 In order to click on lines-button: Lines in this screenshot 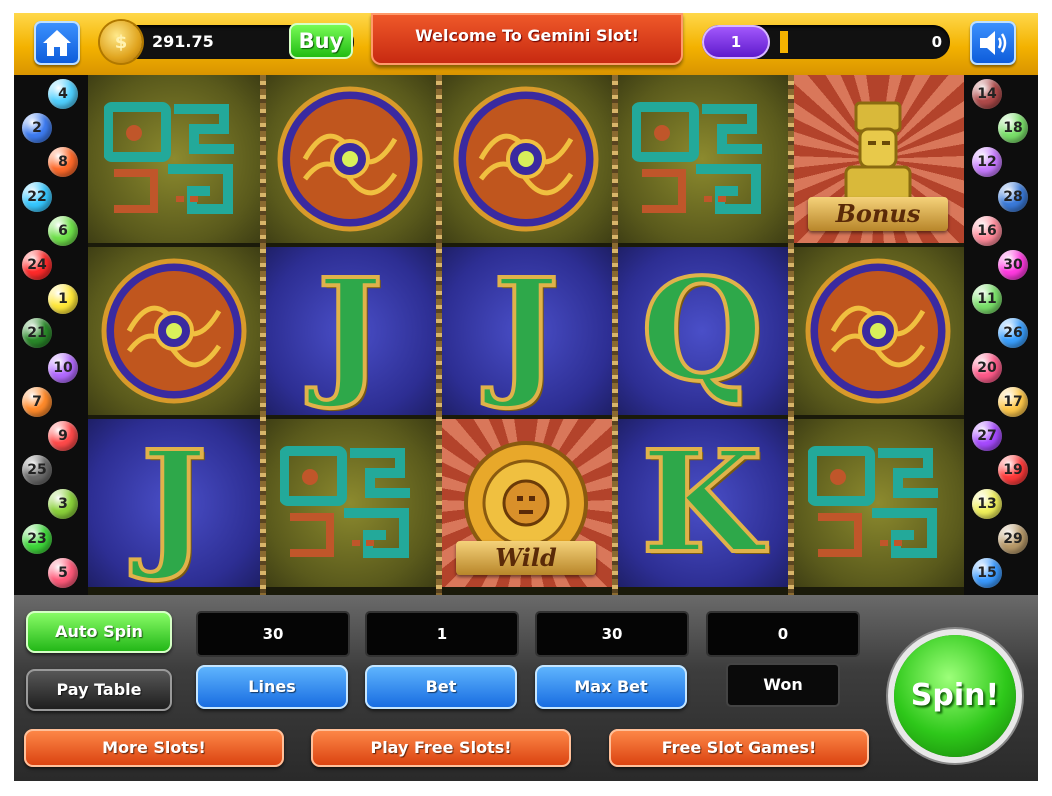, I will do `click(272, 687)`.